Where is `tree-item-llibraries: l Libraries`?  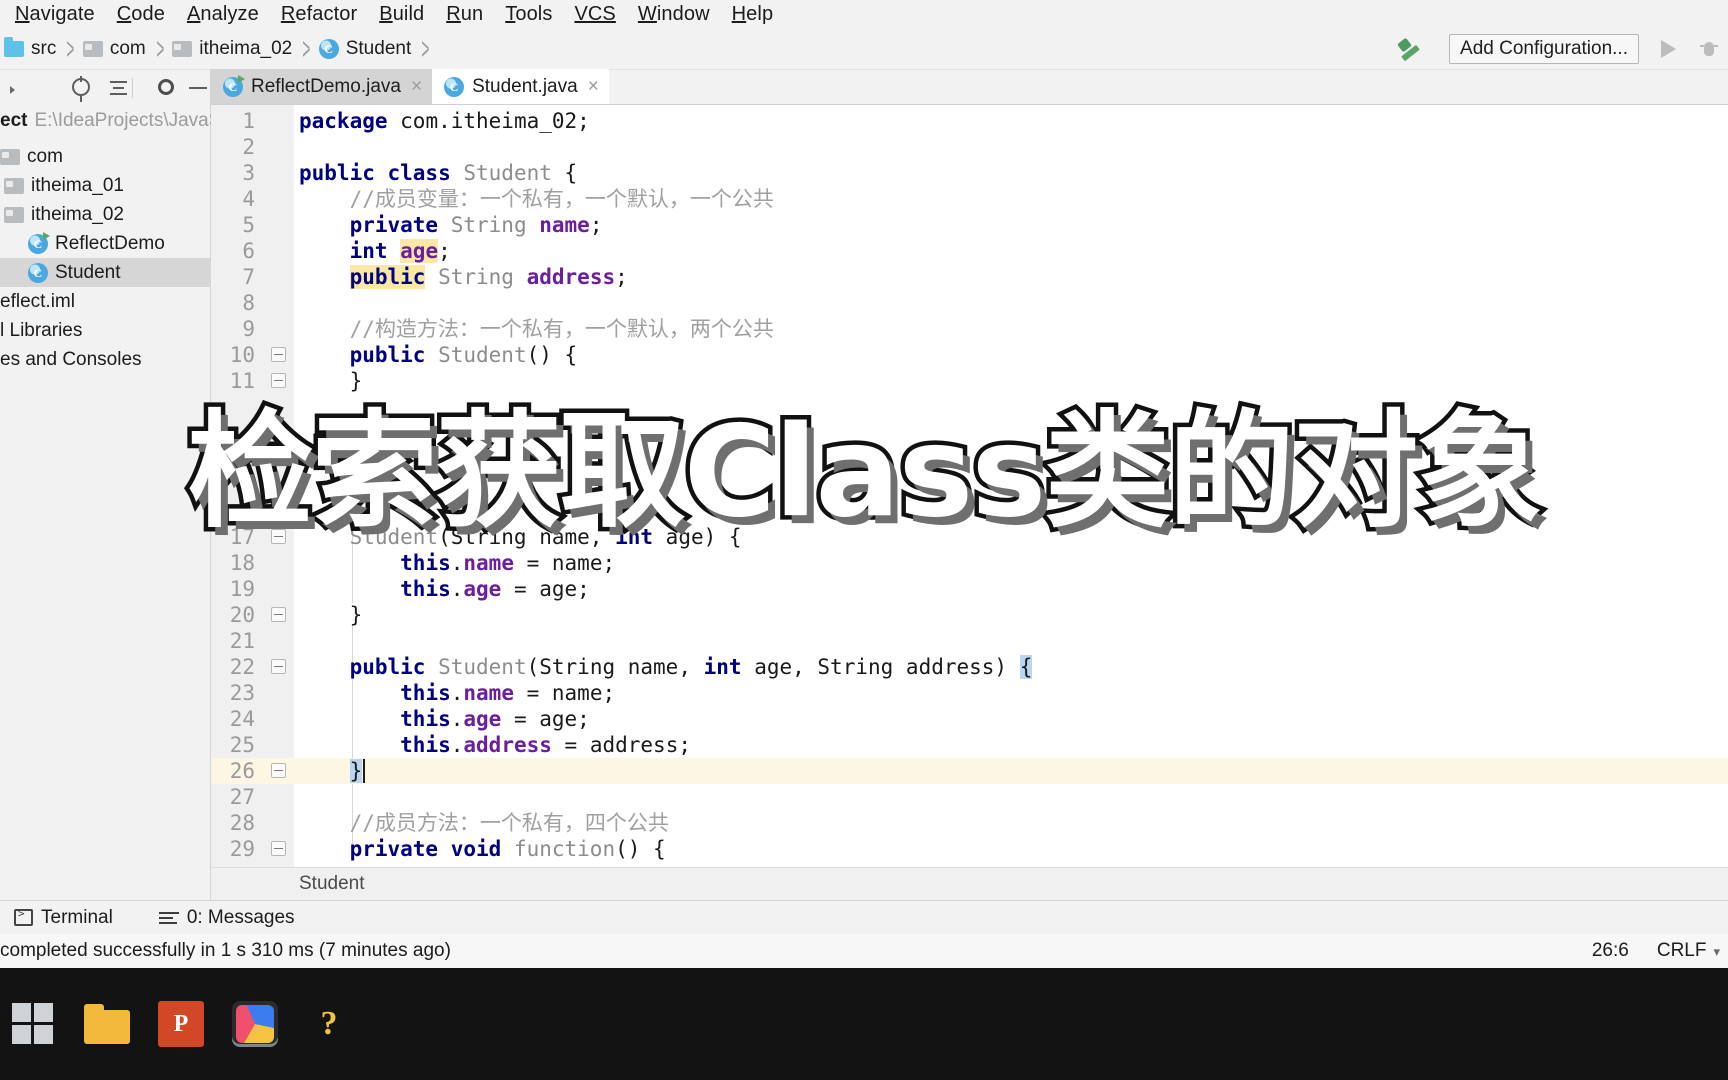
tree-item-llibraries: l Libraries is located at coordinates (105, 330).